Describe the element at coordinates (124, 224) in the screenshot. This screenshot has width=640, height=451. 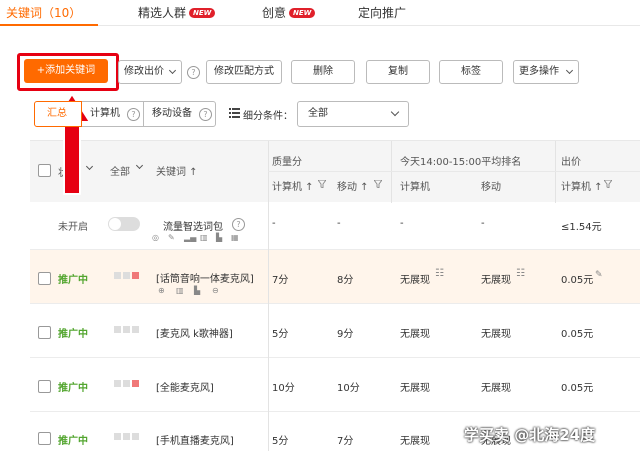
I see `package-toggle` at that location.